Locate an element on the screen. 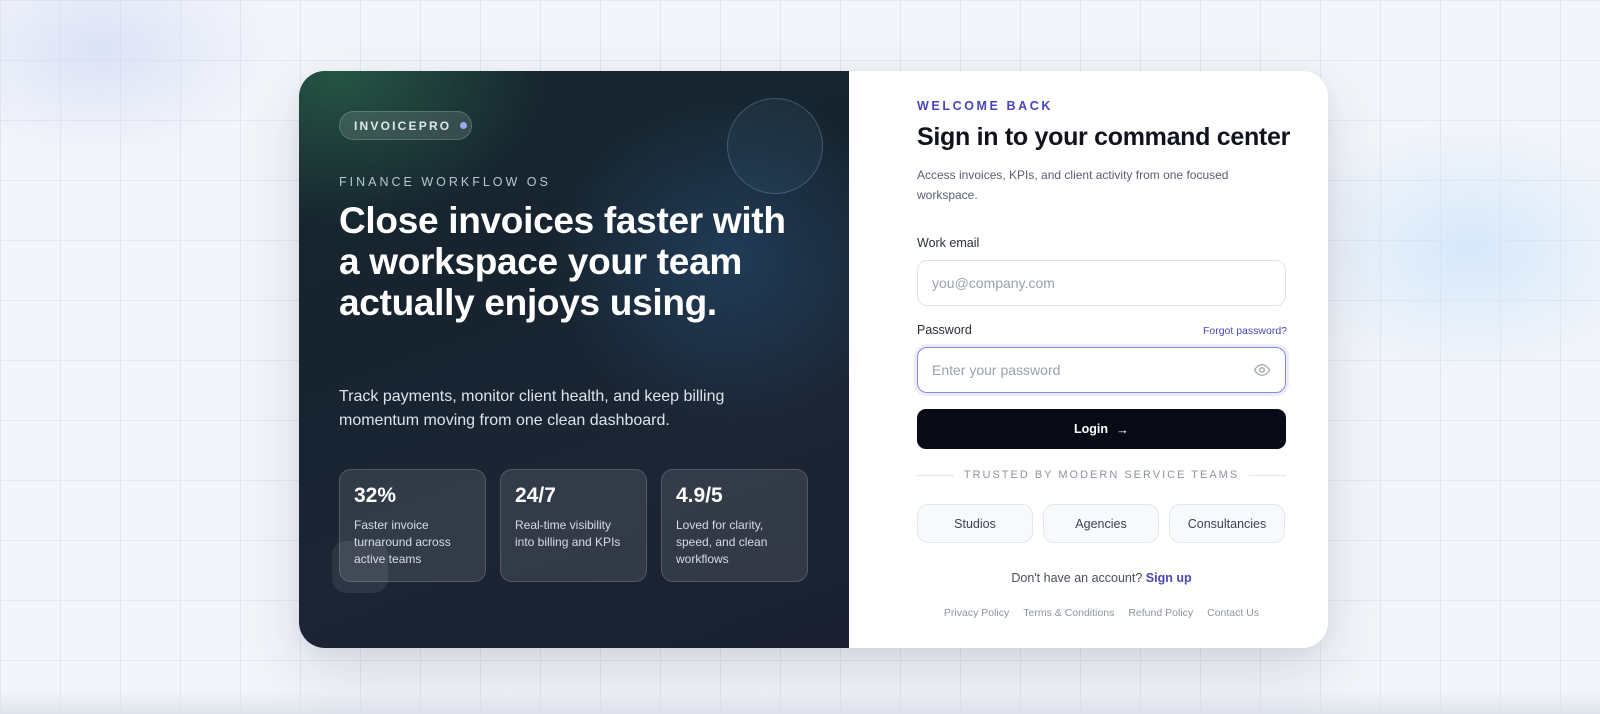 The image size is (1600, 714). password-field is located at coordinates (1092, 370).